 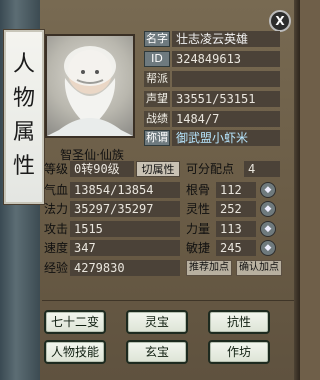 What do you see at coordinates (56, 169) in the screenshot?
I see `level-label: 等级` at bounding box center [56, 169].